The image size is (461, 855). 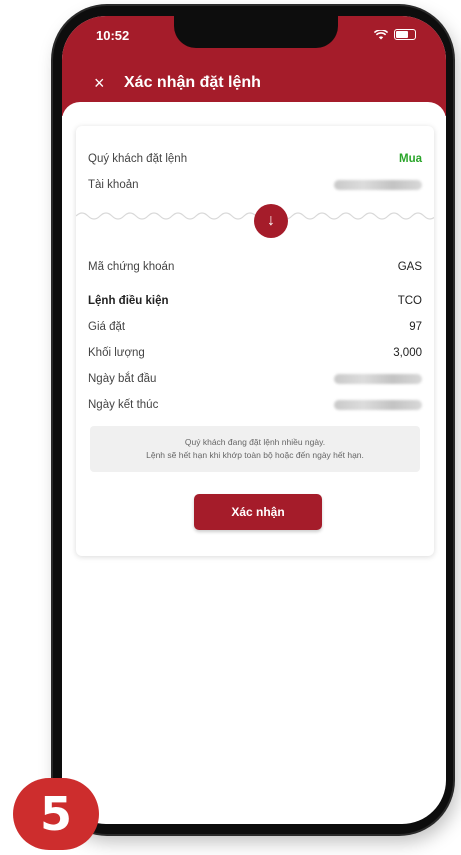 I want to click on account-value-redacted, so click(x=378, y=185).